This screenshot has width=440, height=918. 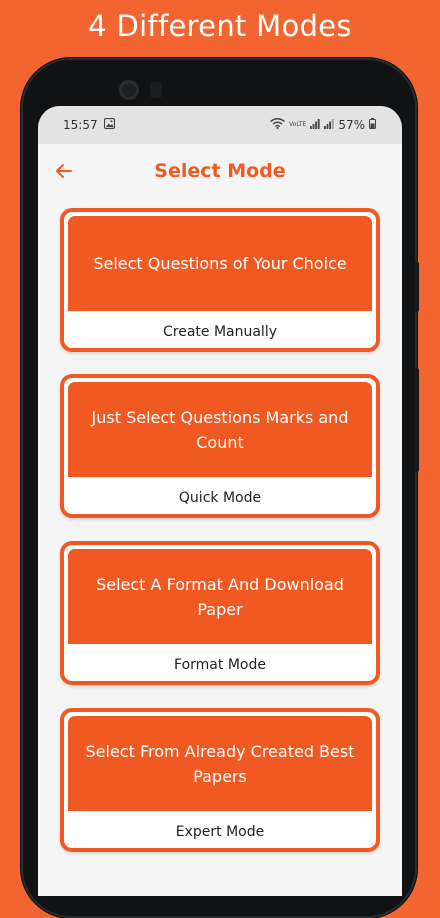 I want to click on promo-title: 4 Different Modes, so click(x=220, y=26).